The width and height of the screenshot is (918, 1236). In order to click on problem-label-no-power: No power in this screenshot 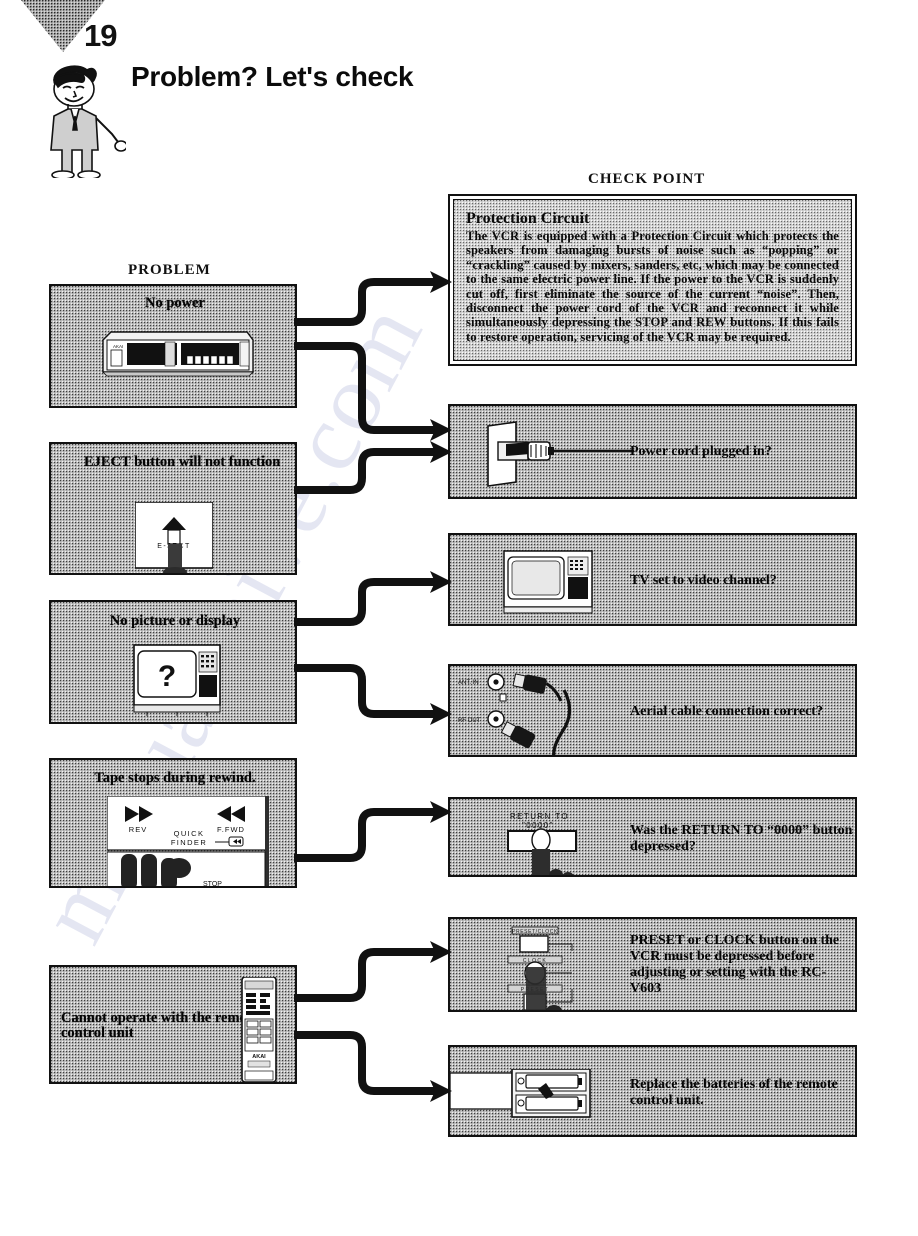, I will do `click(174, 303)`.